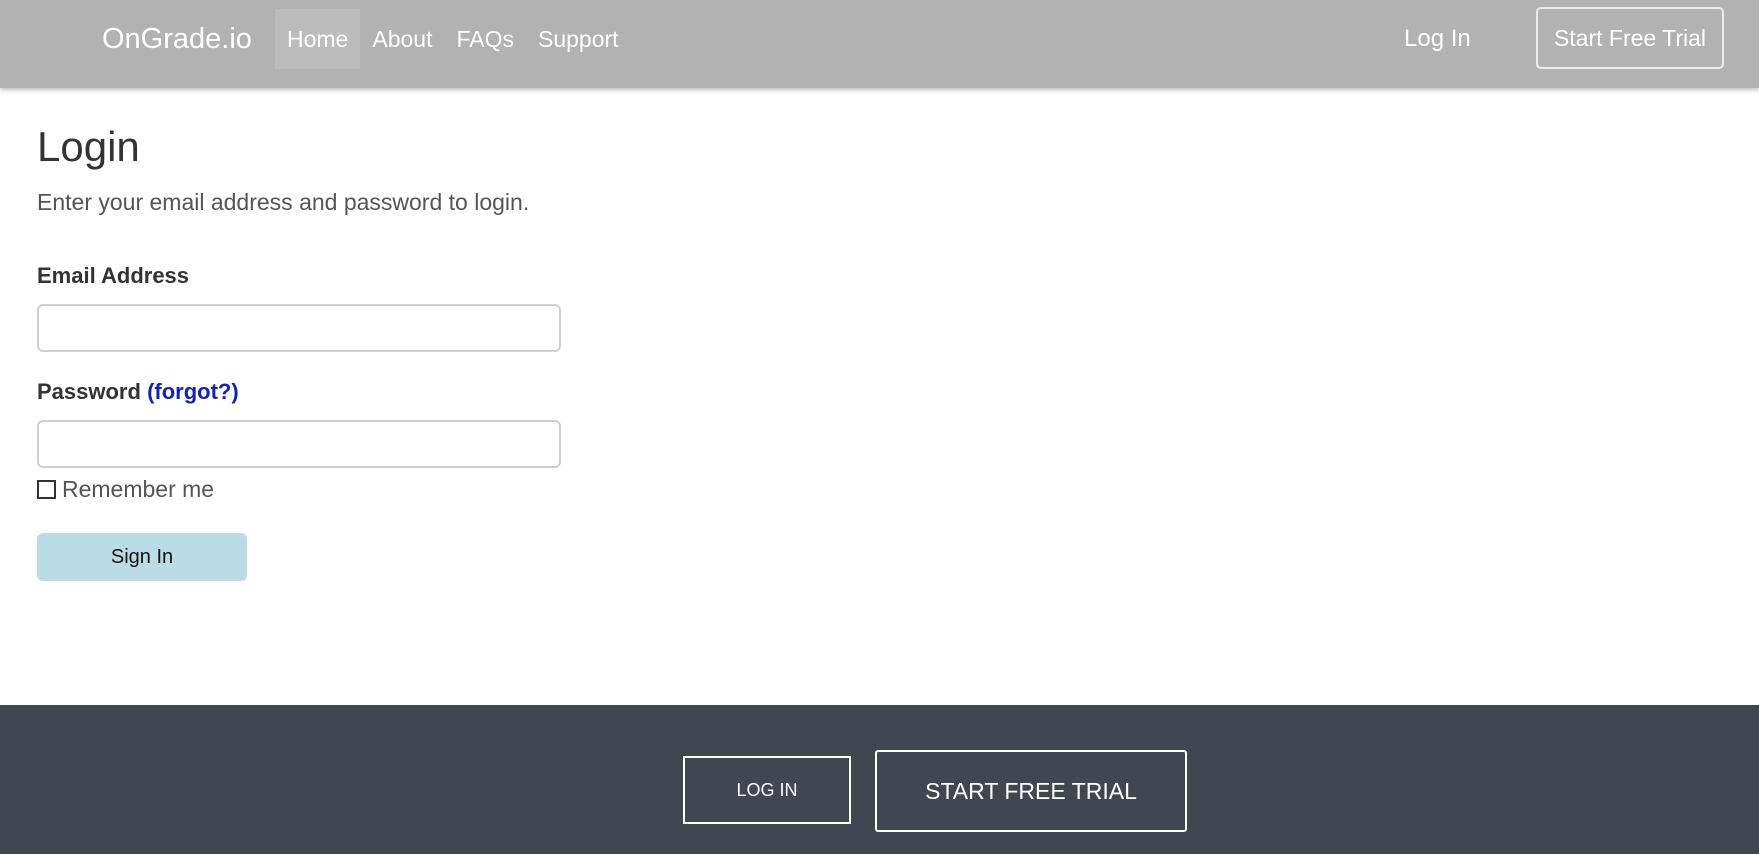 This screenshot has height=854, width=1759. Describe the element at coordinates (1630, 38) in the screenshot. I see `nav-start-trial-button: Start Free Trial` at that location.